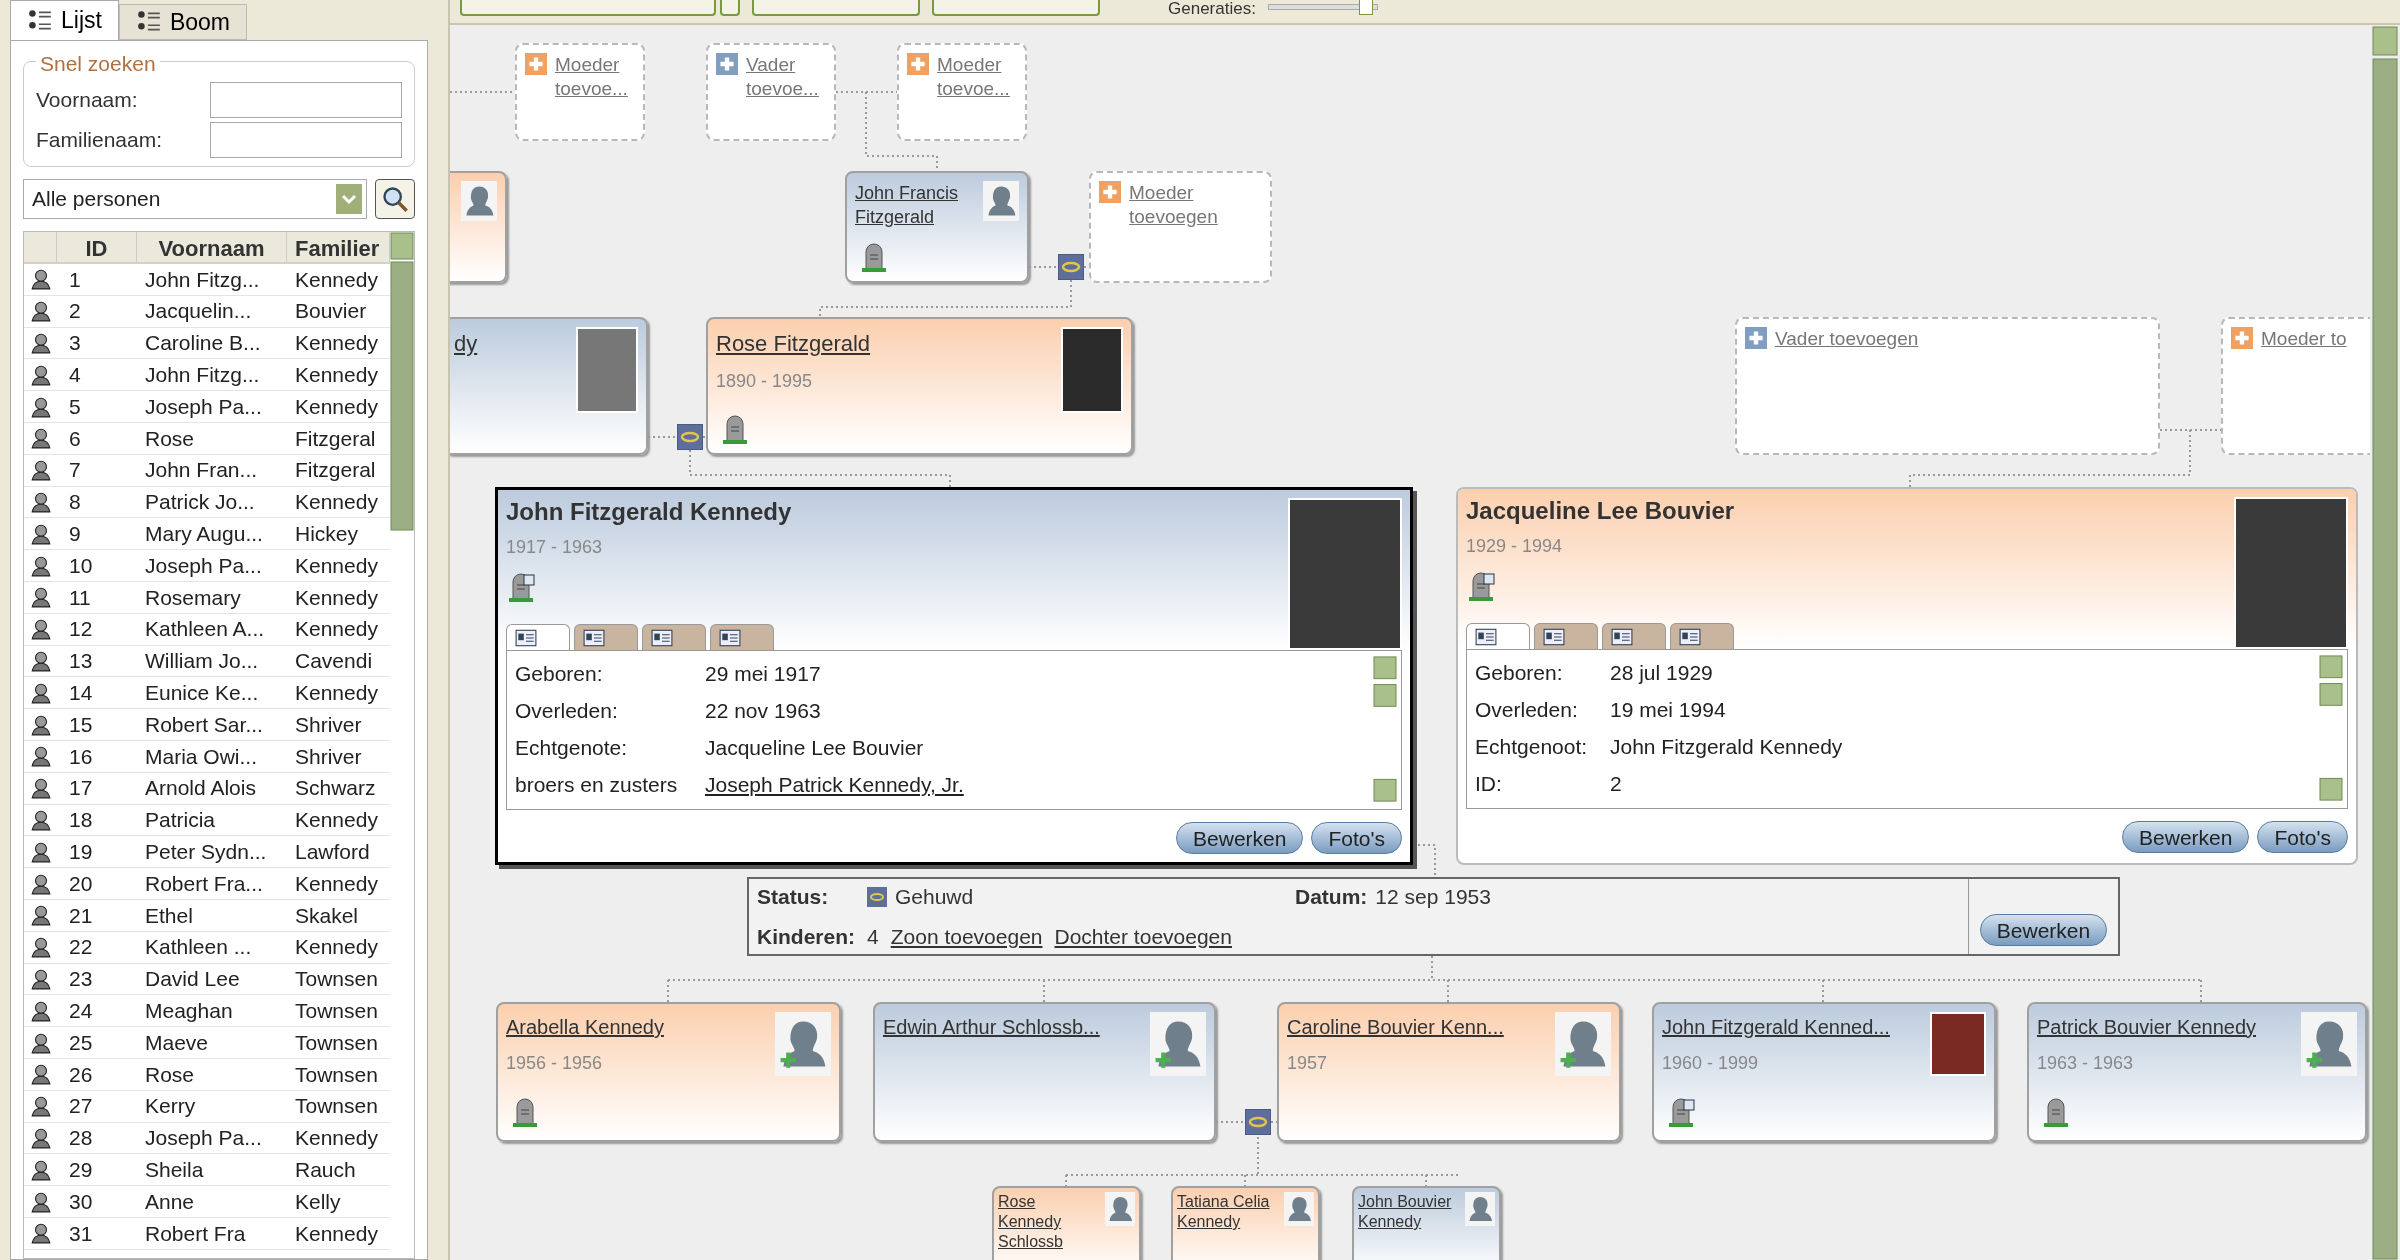 Image resolution: width=2400 pixels, height=1260 pixels. What do you see at coordinates (207, 311) in the screenshot?
I see `table-row: 2 Jacquelin... Bouvier` at bounding box center [207, 311].